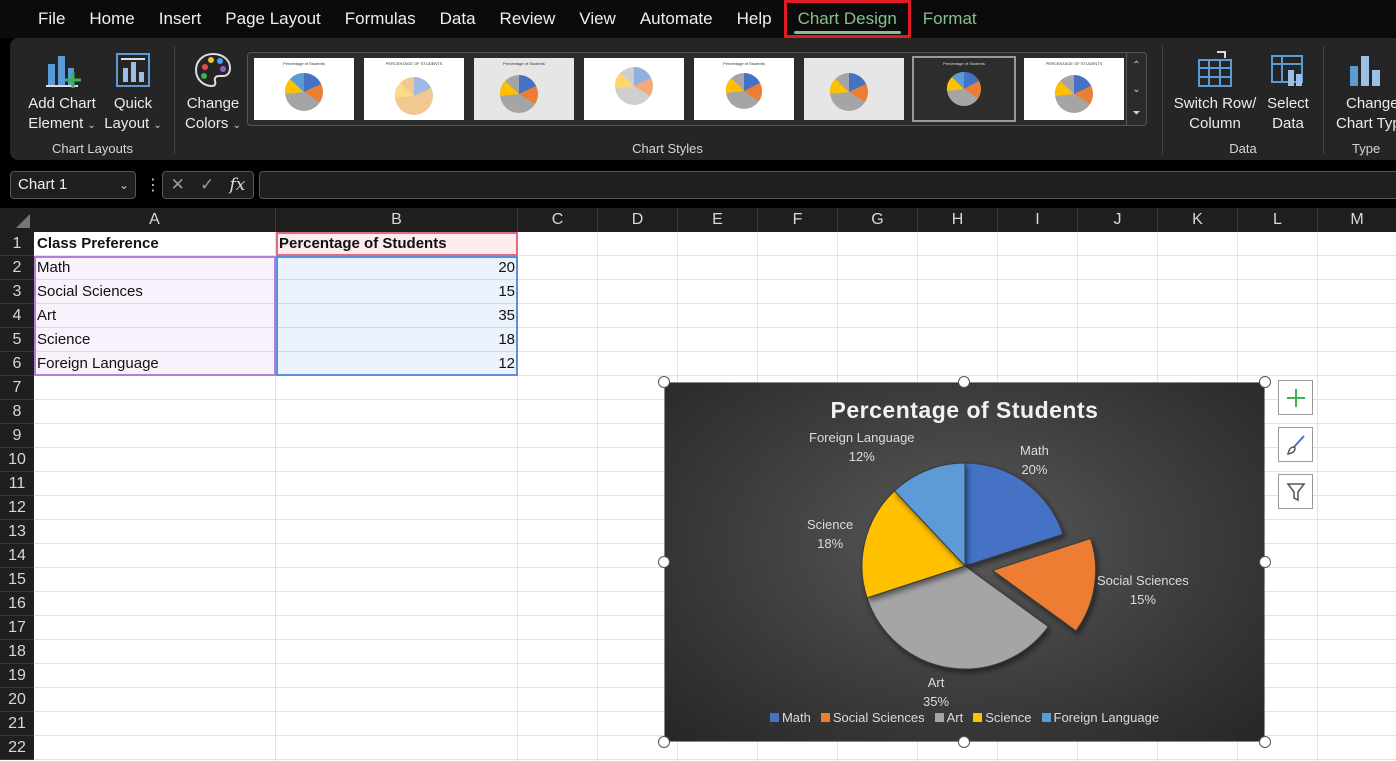 Image resolution: width=1396 pixels, height=761 pixels. What do you see at coordinates (207, 185) in the screenshot?
I see `enter-icon: ✓` at bounding box center [207, 185].